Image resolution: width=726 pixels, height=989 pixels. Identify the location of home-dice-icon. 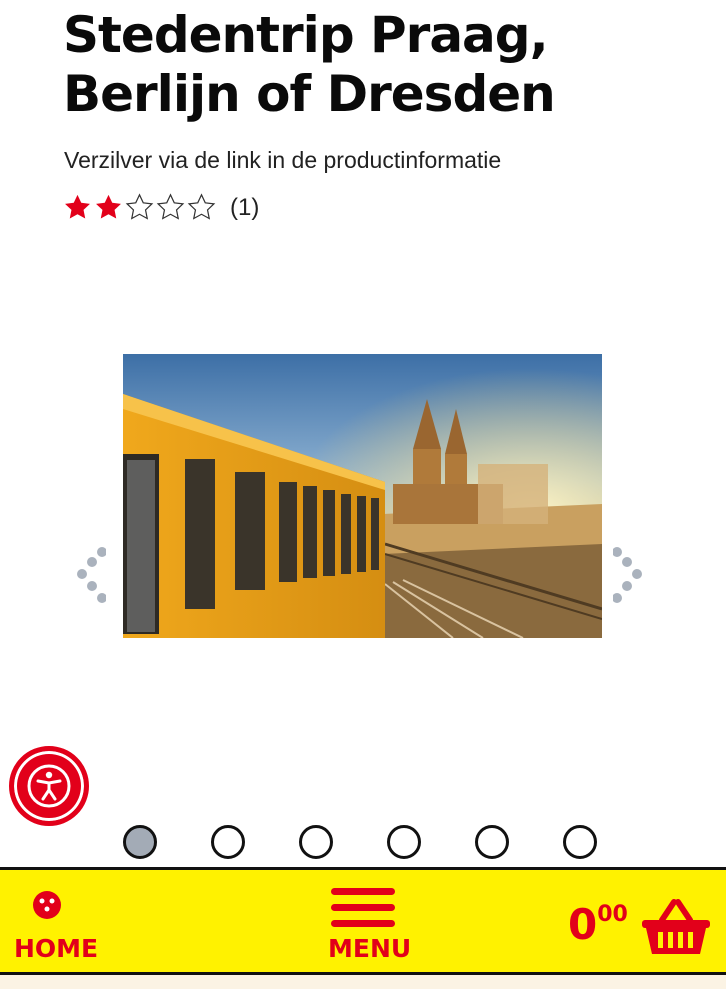
(47, 905).